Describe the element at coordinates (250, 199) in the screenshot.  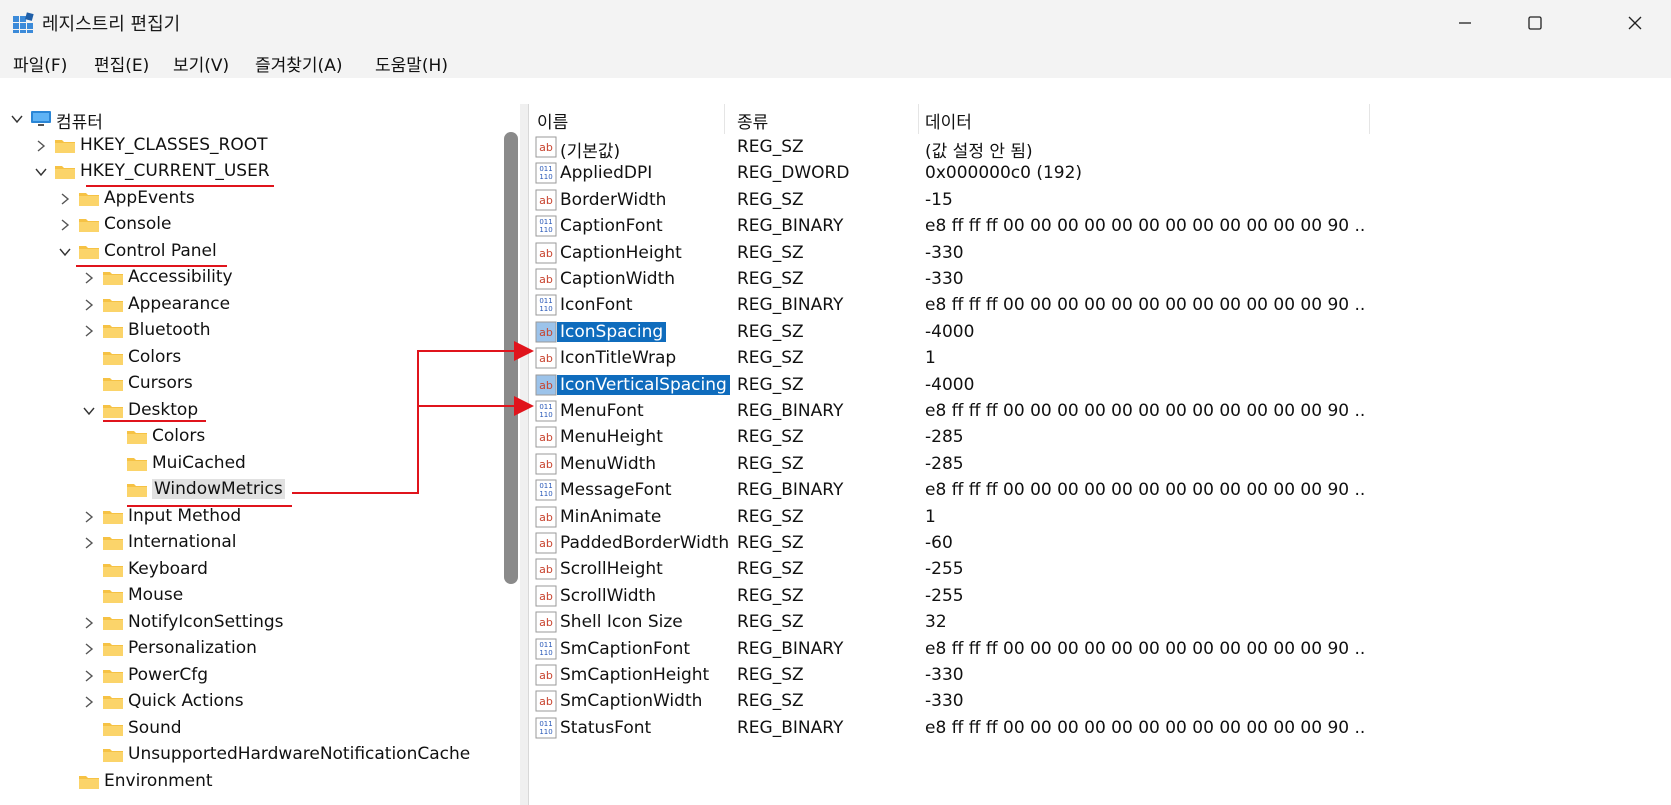
I see `tree-item-appevents: AppEvents` at that location.